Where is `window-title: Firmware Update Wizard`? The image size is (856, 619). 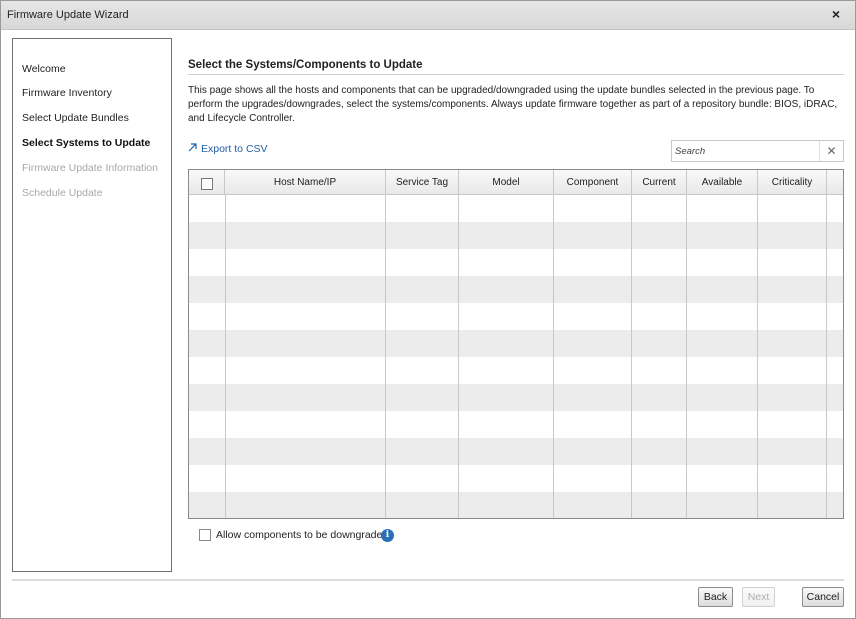 window-title: Firmware Update Wizard is located at coordinates (68, 15).